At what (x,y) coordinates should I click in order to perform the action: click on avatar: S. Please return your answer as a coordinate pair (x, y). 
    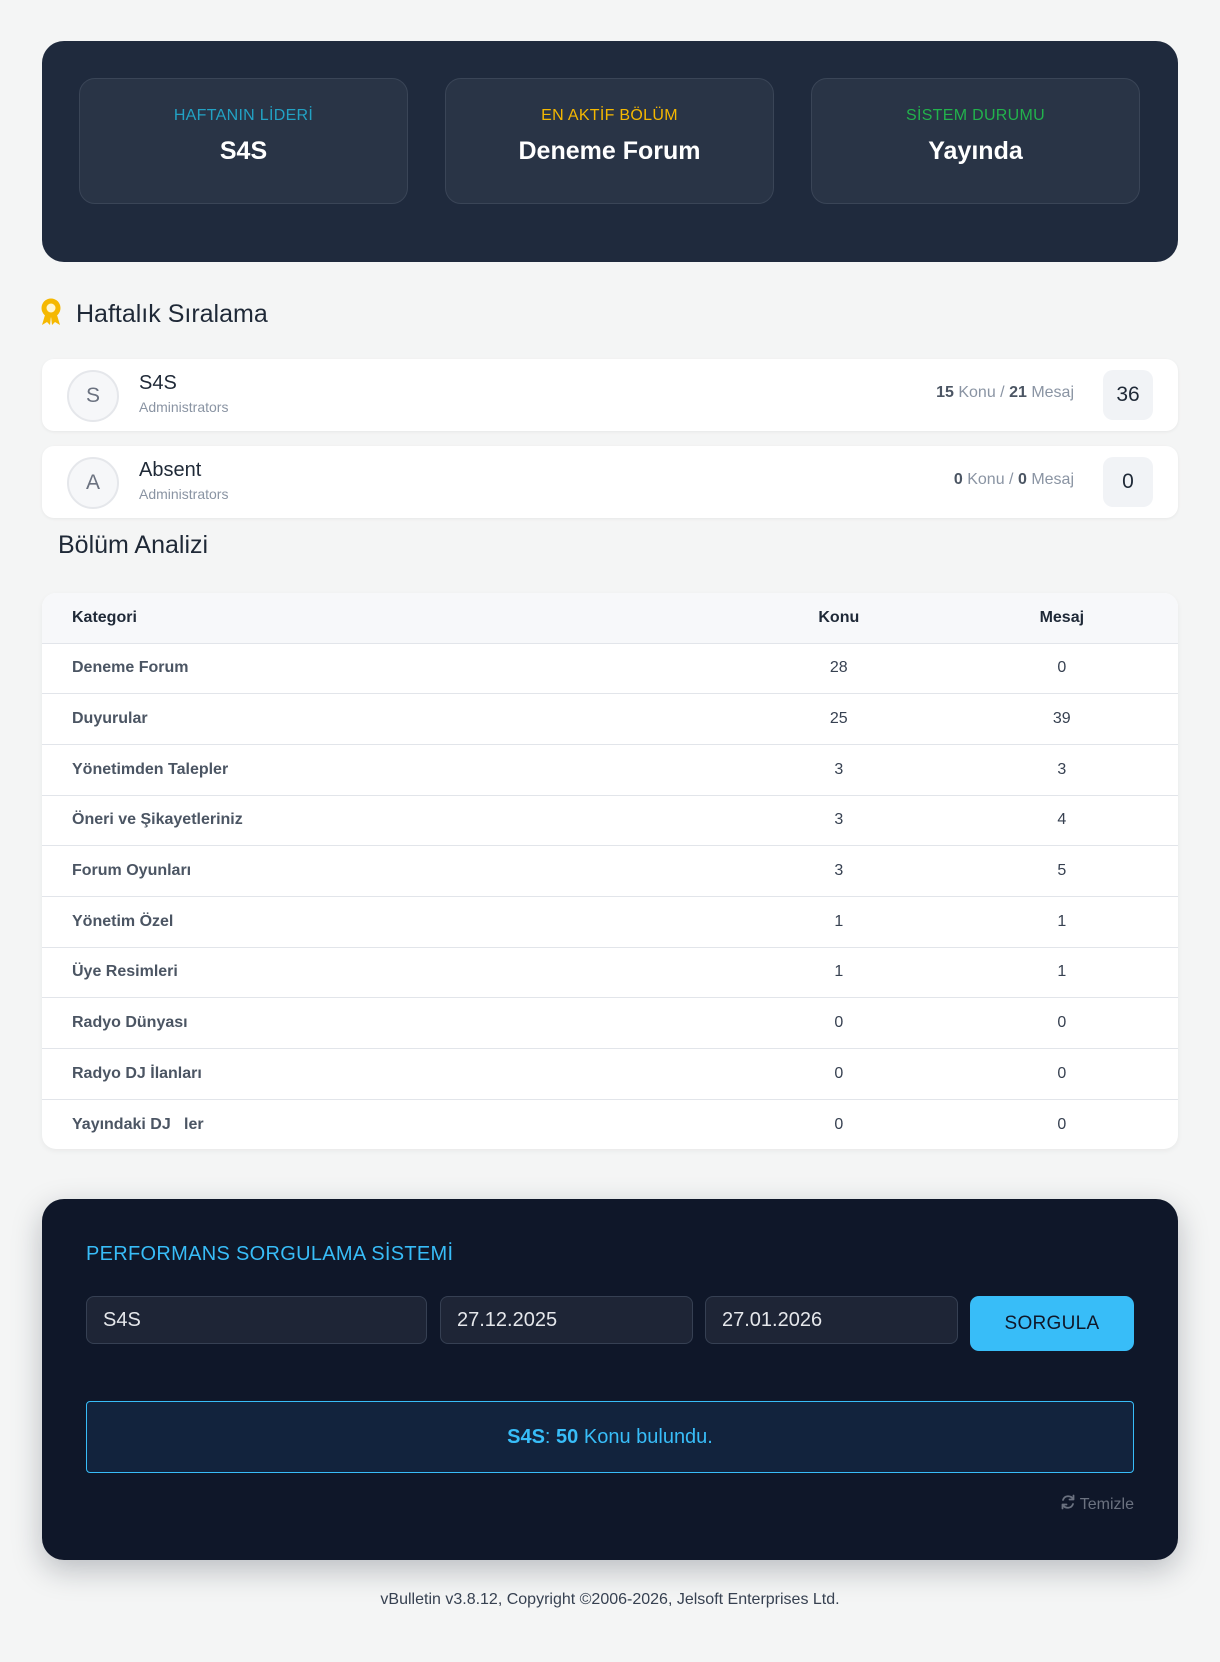
    Looking at the image, I should click on (93, 396).